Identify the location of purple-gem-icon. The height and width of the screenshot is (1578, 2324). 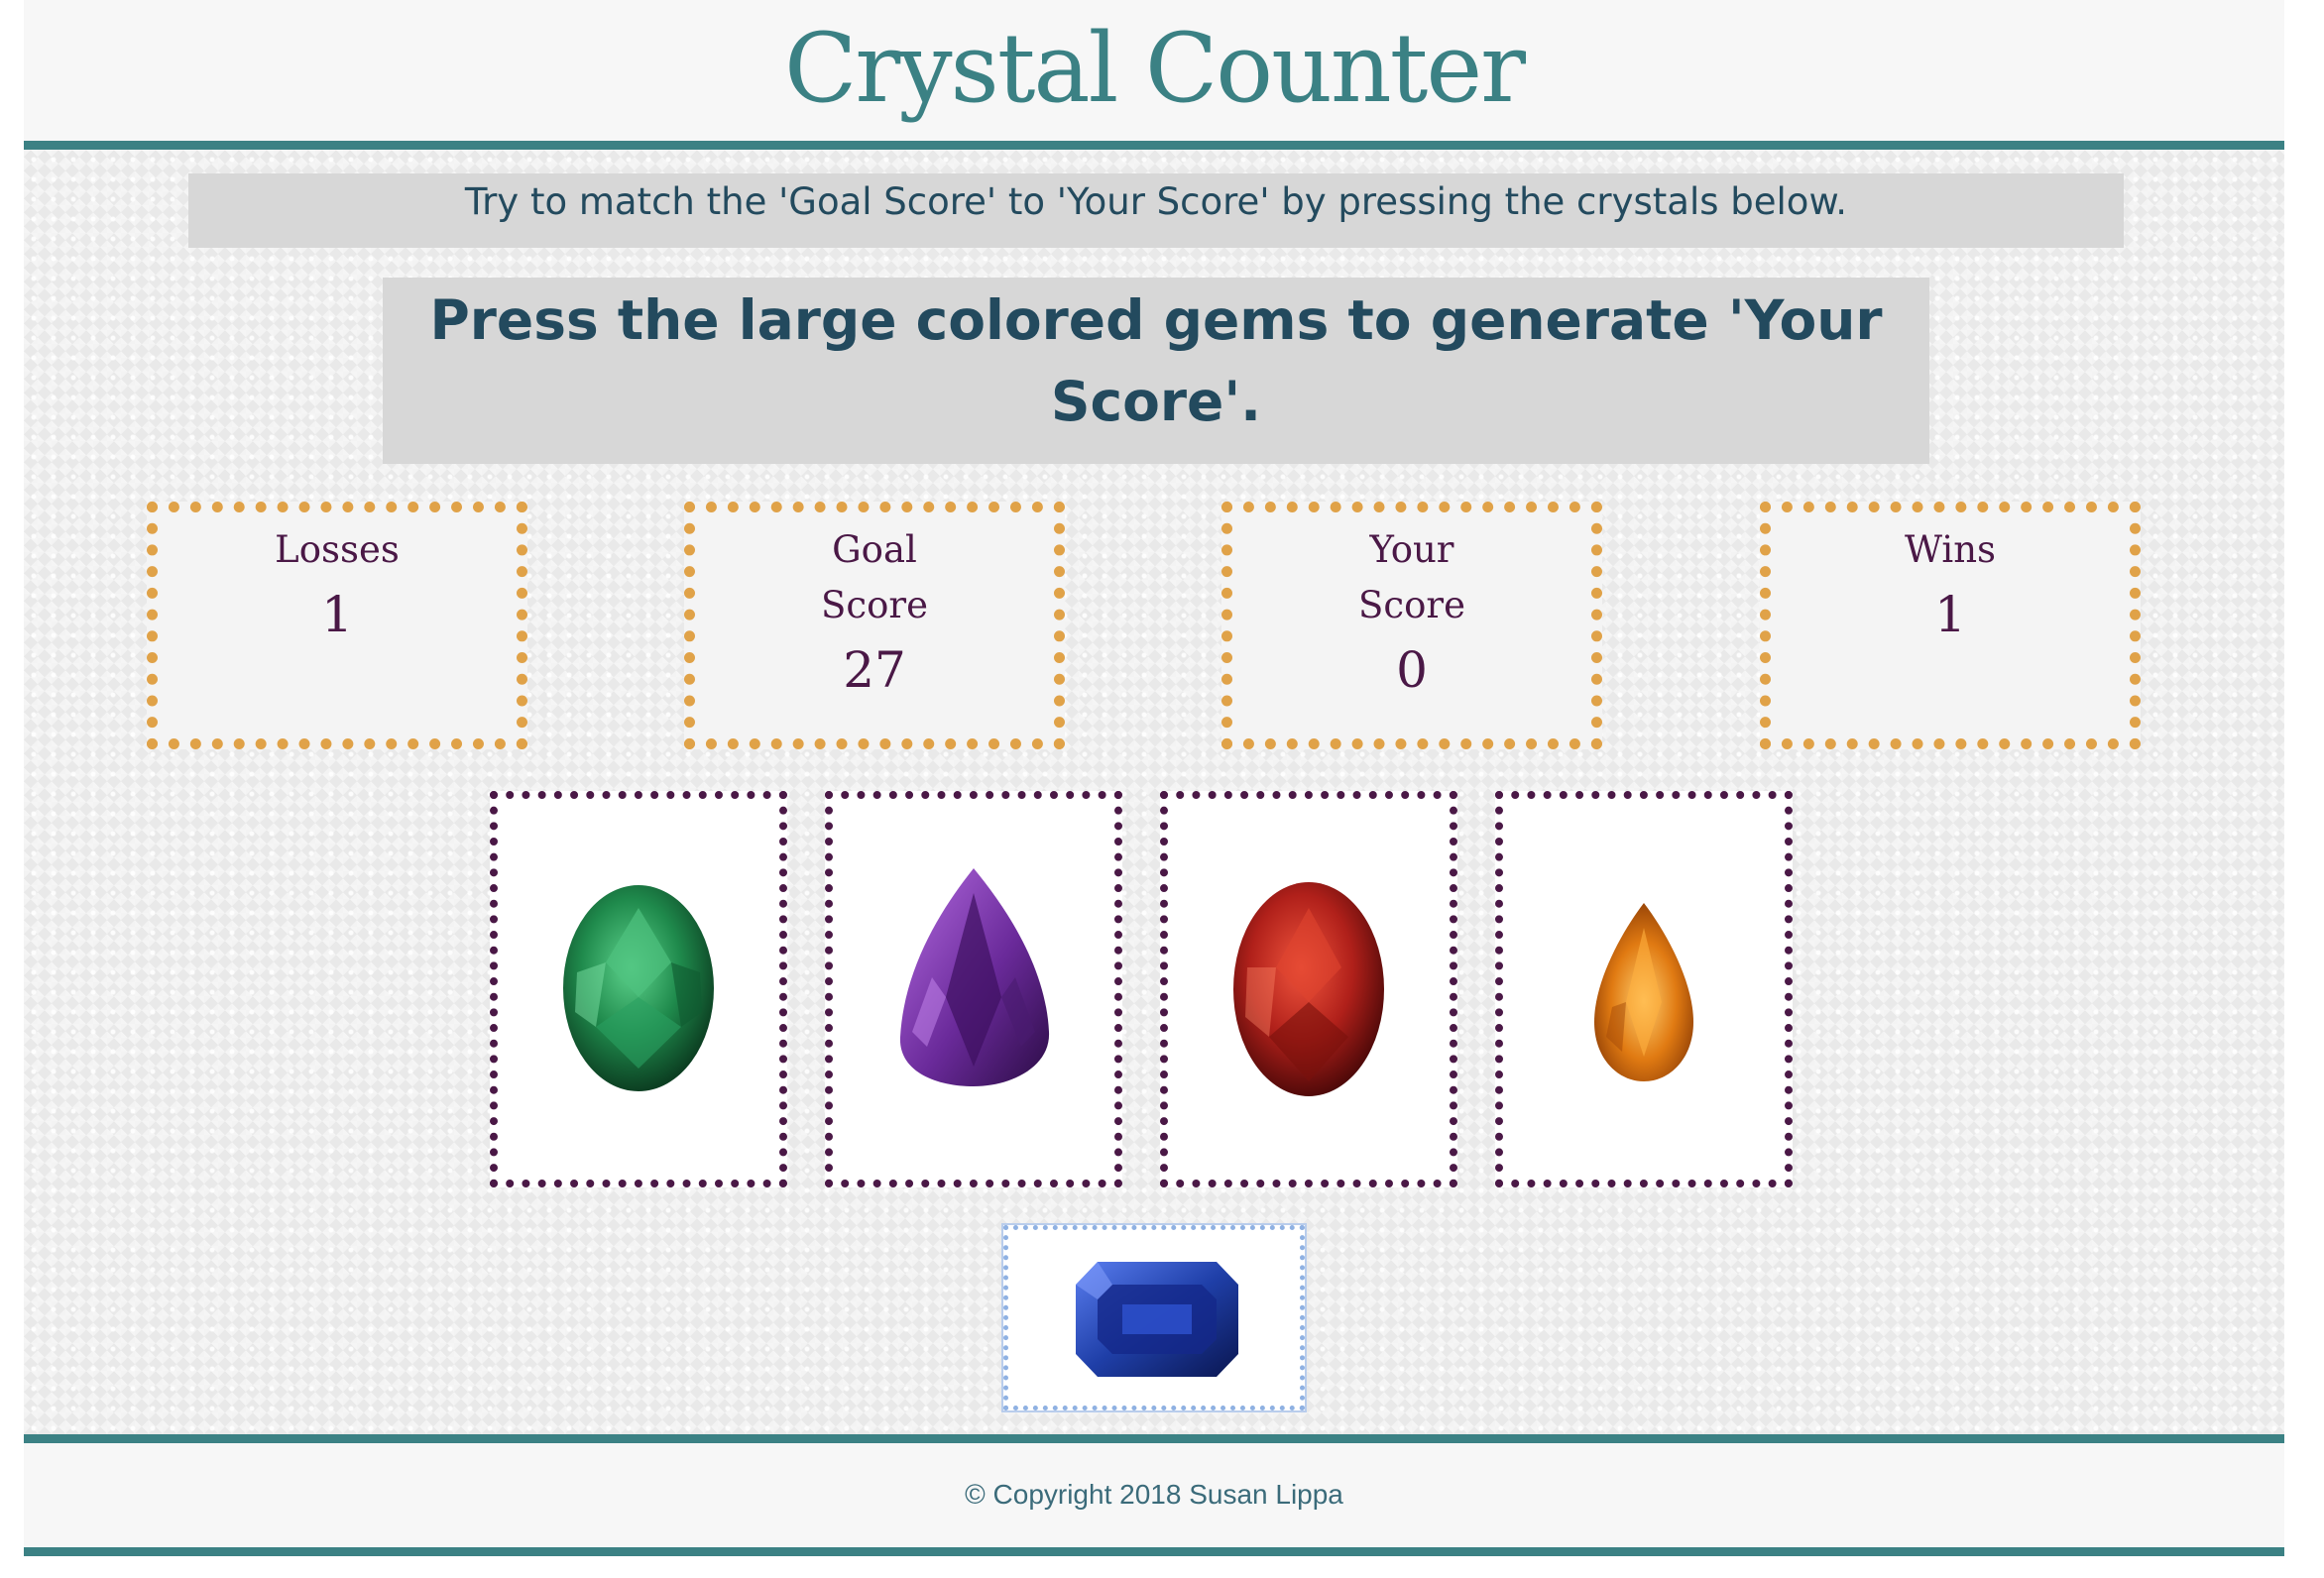
(974, 977).